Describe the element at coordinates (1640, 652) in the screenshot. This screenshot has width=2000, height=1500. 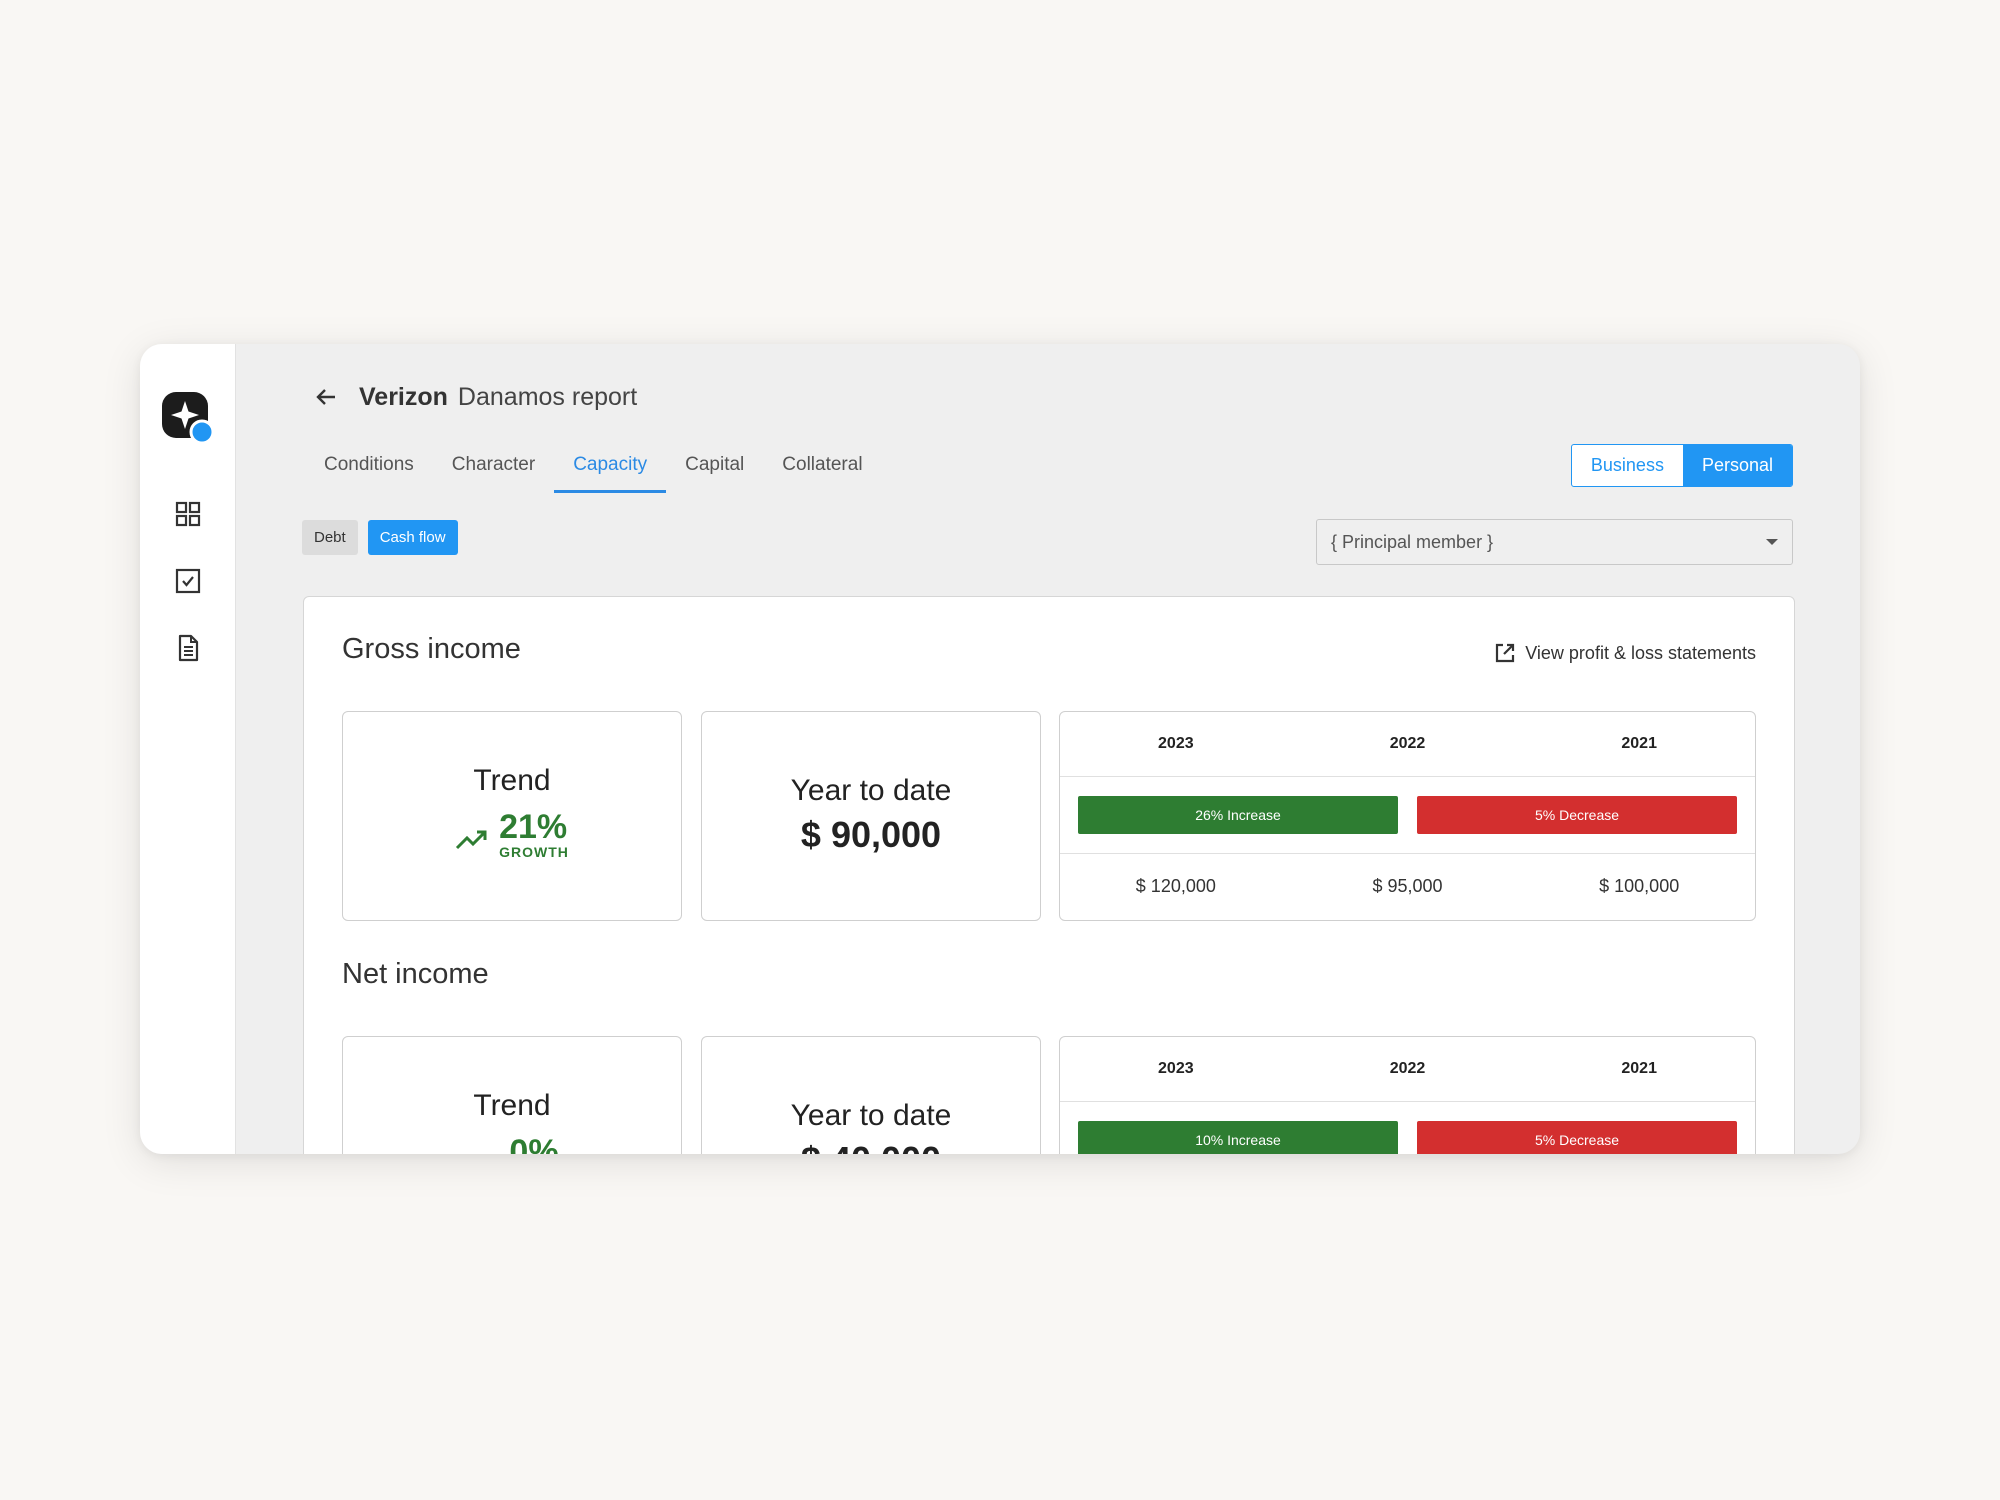
I see `view-link-label: View profit & loss statements` at that location.